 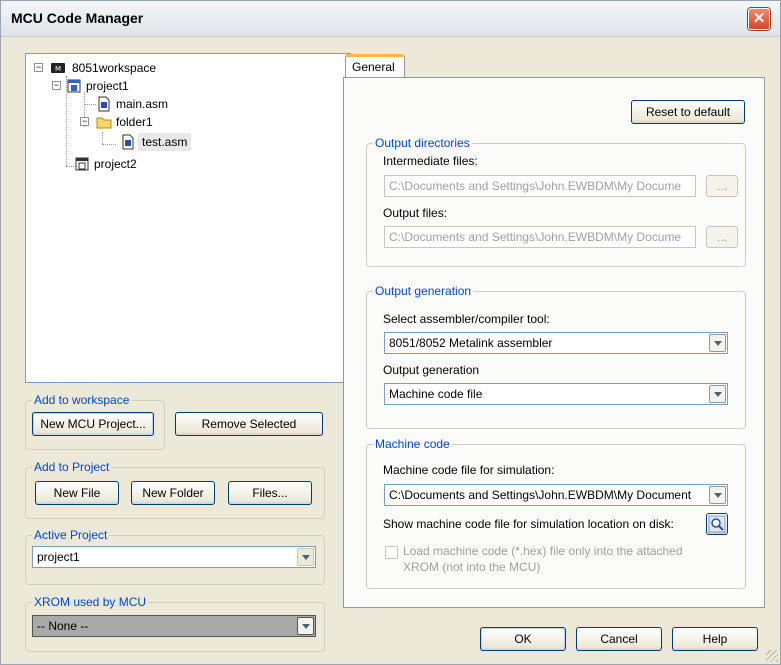 I want to click on help-button: Help, so click(x=715, y=639).